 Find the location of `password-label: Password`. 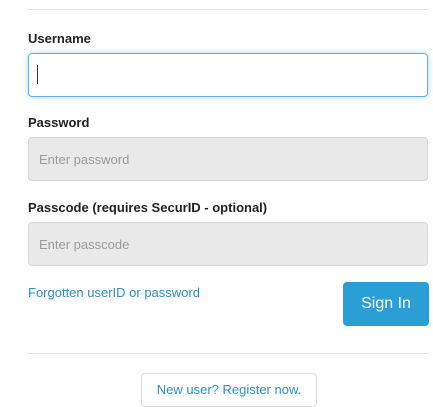

password-label: Password is located at coordinates (59, 122).